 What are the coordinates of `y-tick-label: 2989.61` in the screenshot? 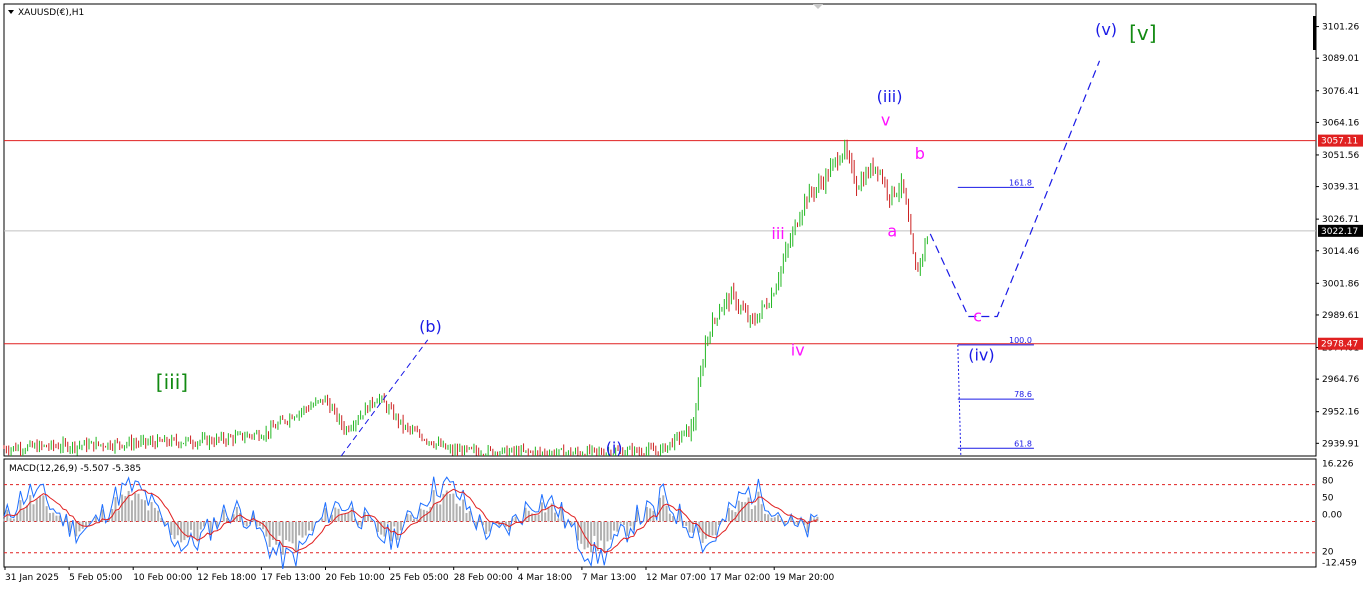 It's located at (1340, 316).